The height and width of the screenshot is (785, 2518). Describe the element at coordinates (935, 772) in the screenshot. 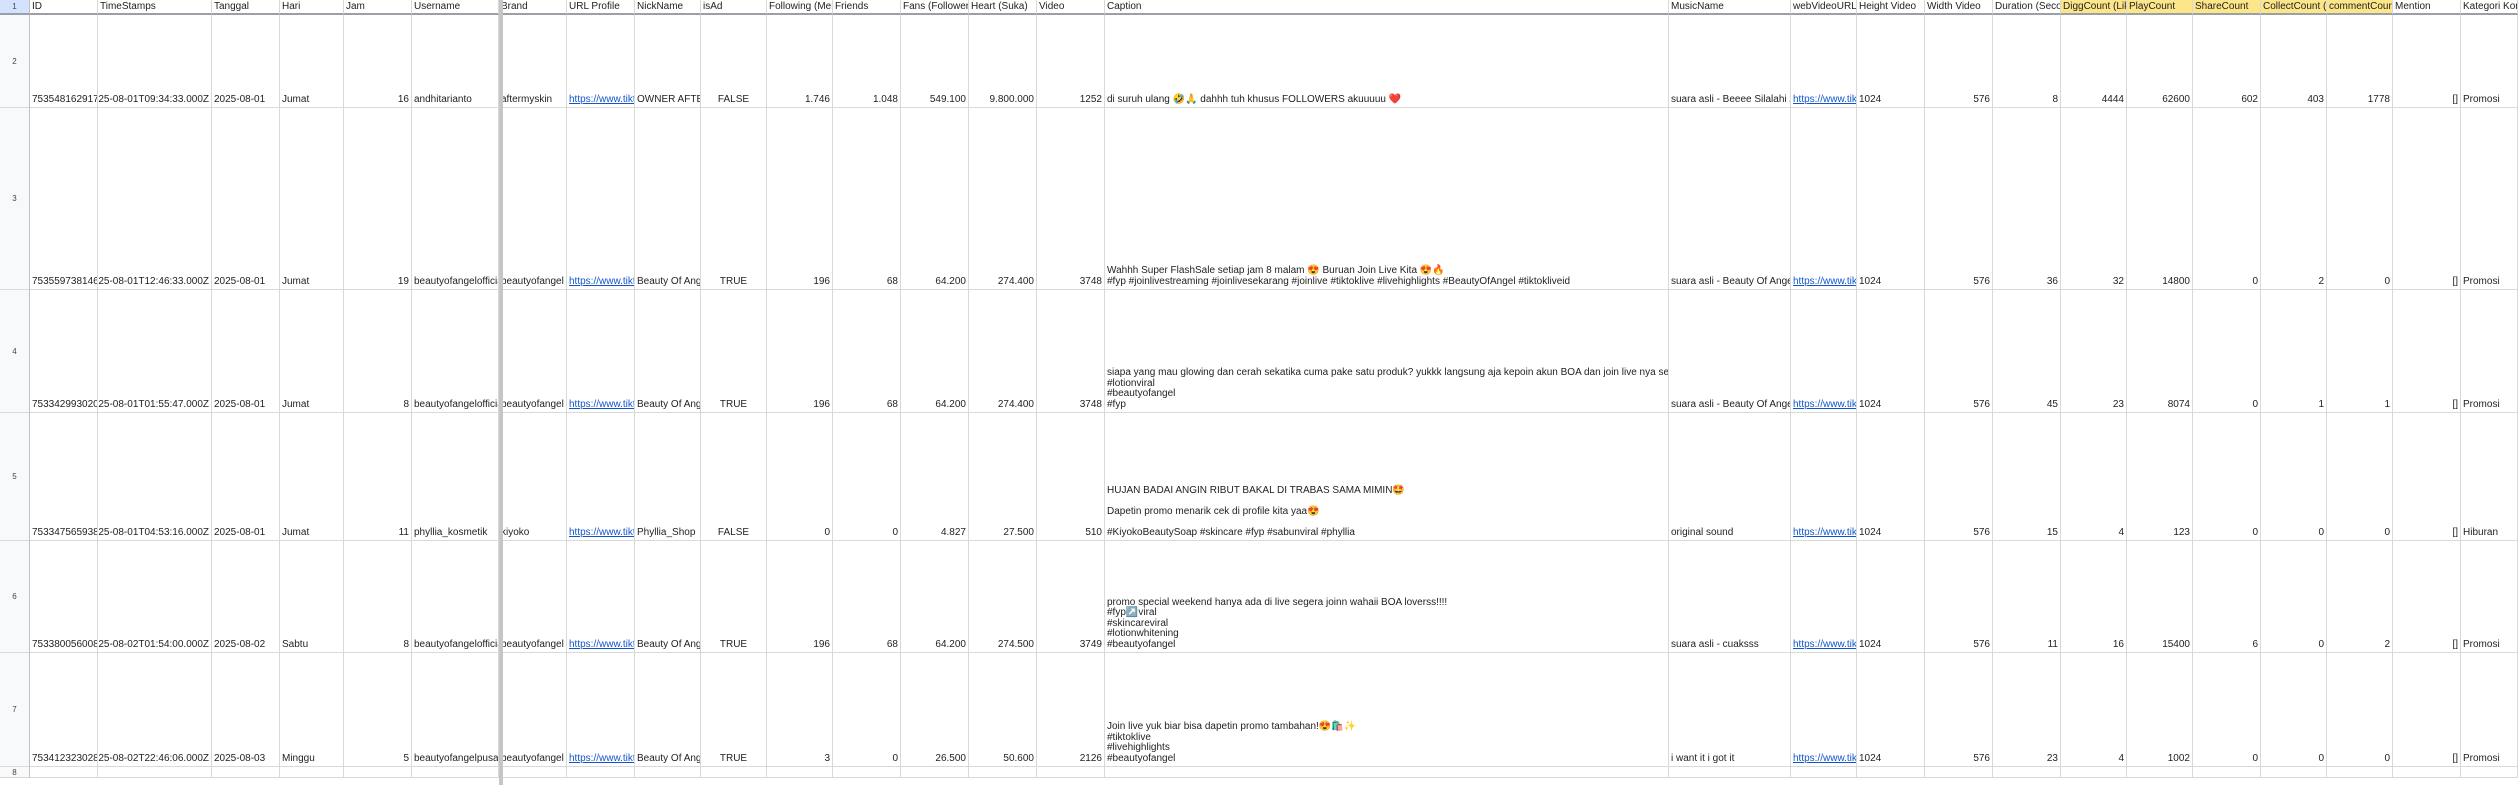

I see `cell-fans-follower` at that location.